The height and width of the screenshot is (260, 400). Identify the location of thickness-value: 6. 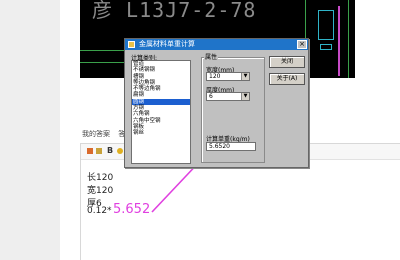
(211, 96).